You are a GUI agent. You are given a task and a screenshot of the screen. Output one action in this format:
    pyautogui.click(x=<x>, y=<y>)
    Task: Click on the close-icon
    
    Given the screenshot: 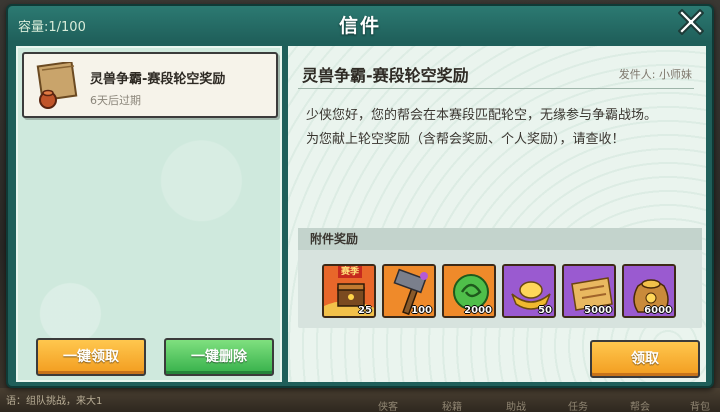 What is the action you would take?
    pyautogui.click(x=691, y=22)
    